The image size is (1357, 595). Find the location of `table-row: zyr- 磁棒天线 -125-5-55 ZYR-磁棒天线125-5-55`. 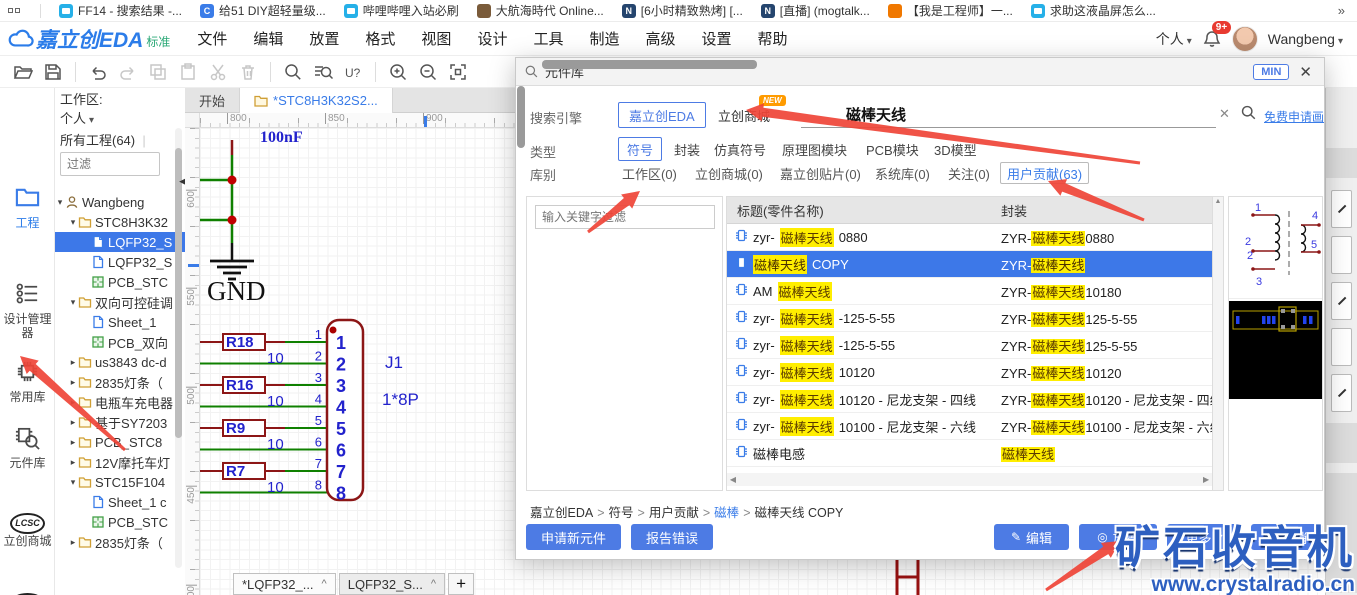

table-row: zyr- 磁棒天线 -125-5-55 ZYR-磁棒天线125-5-55 is located at coordinates (969, 318).